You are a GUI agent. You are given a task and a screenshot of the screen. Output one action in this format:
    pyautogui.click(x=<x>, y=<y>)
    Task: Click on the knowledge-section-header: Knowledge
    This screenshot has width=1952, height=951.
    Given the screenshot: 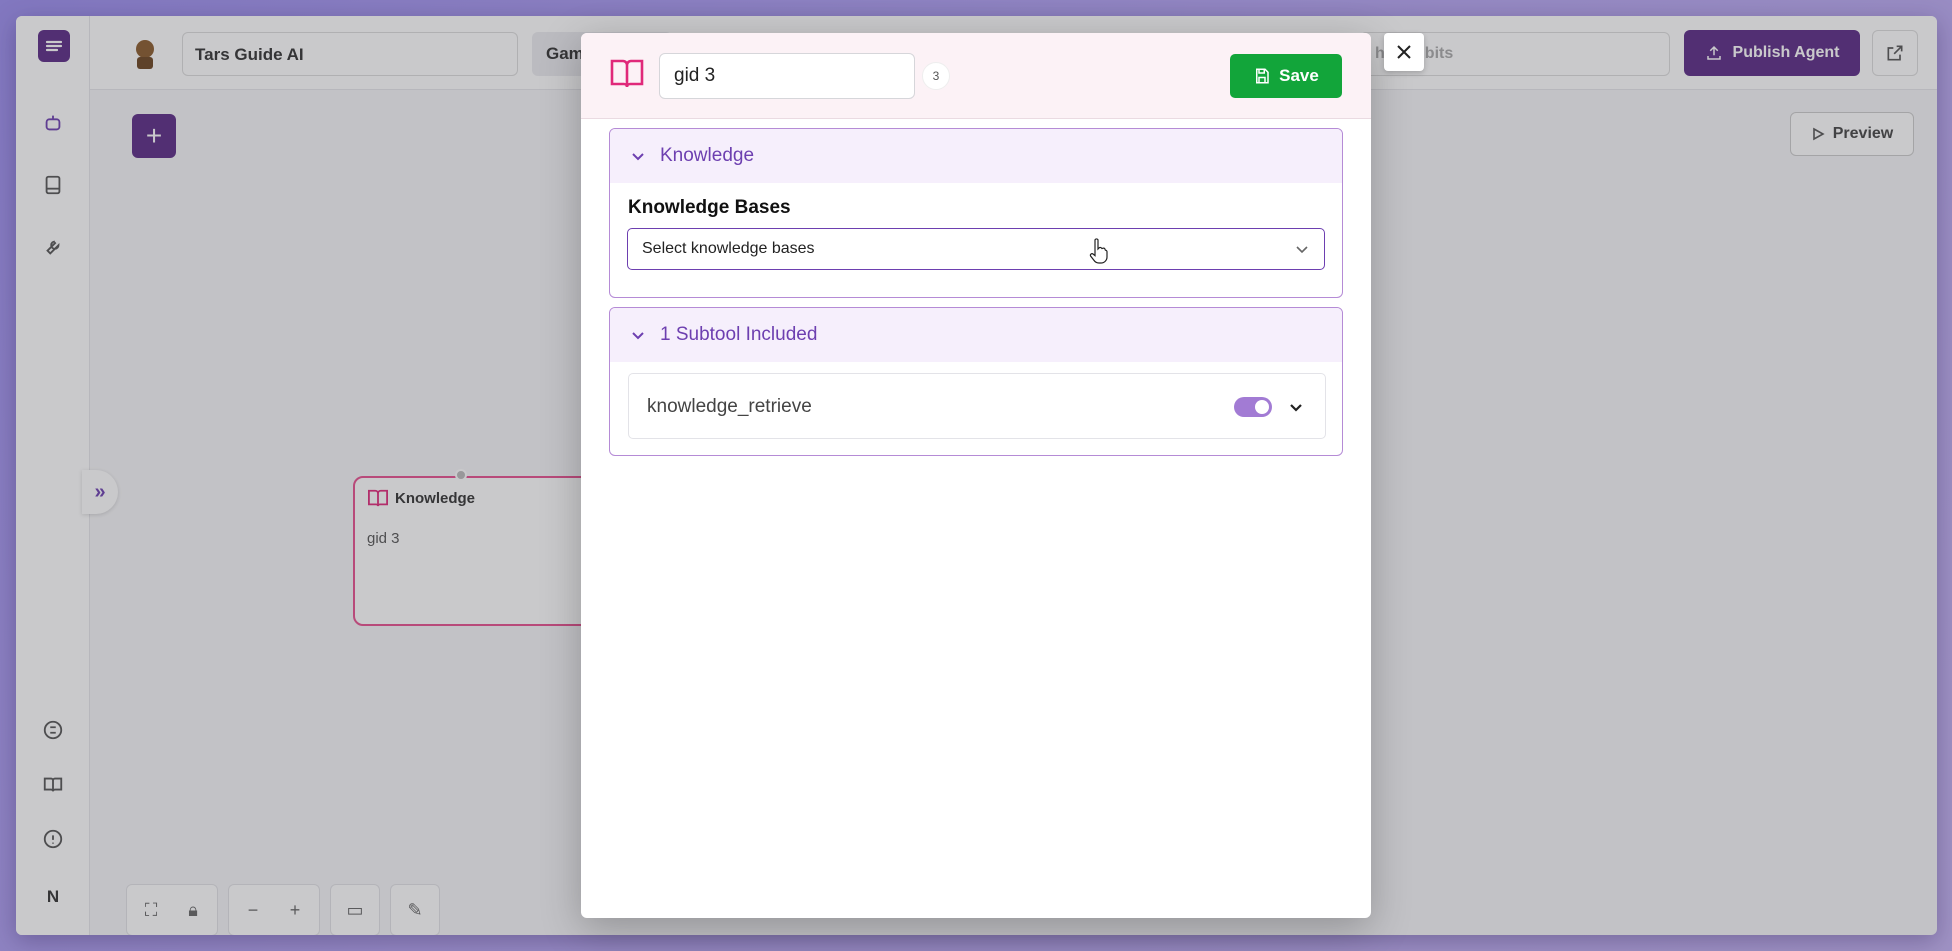 What is the action you would take?
    pyautogui.click(x=976, y=156)
    